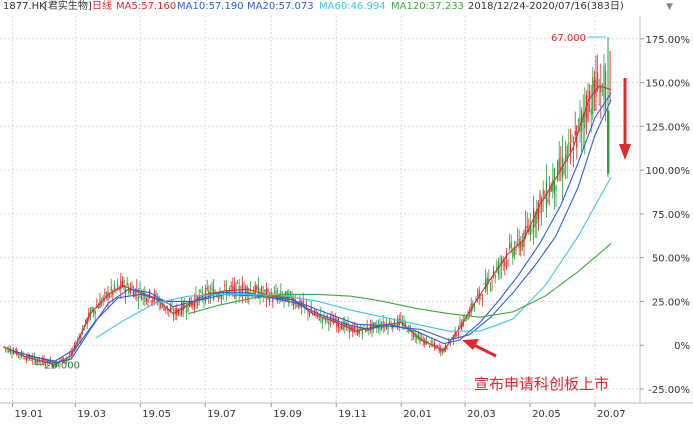 This screenshot has height=424, width=693. Describe the element at coordinates (91, 414) in the screenshot. I see `x-tick-label: 19.03` at that location.